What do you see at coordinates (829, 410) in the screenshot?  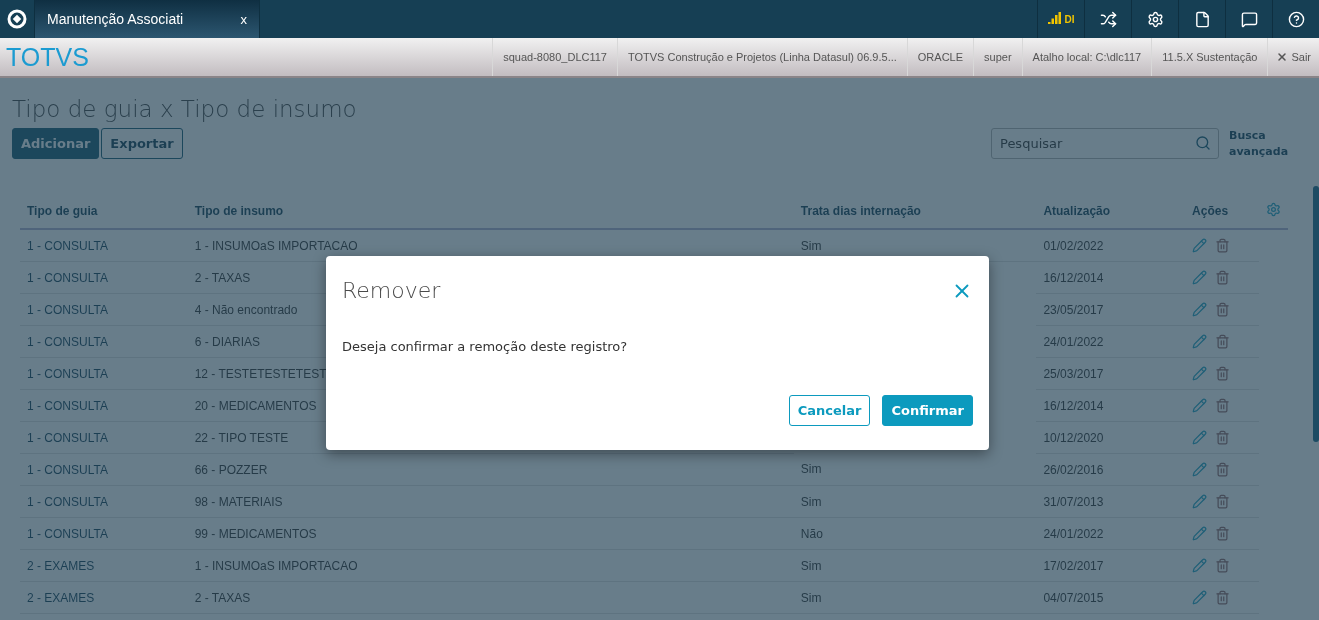 I see `cancel-button: Cancelar` at bounding box center [829, 410].